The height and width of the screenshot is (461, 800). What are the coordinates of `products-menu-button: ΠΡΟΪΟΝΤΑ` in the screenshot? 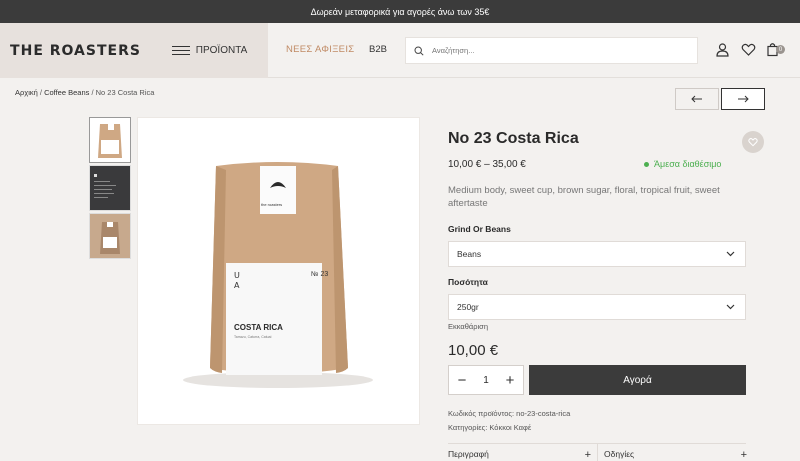 It's located at (209, 50).